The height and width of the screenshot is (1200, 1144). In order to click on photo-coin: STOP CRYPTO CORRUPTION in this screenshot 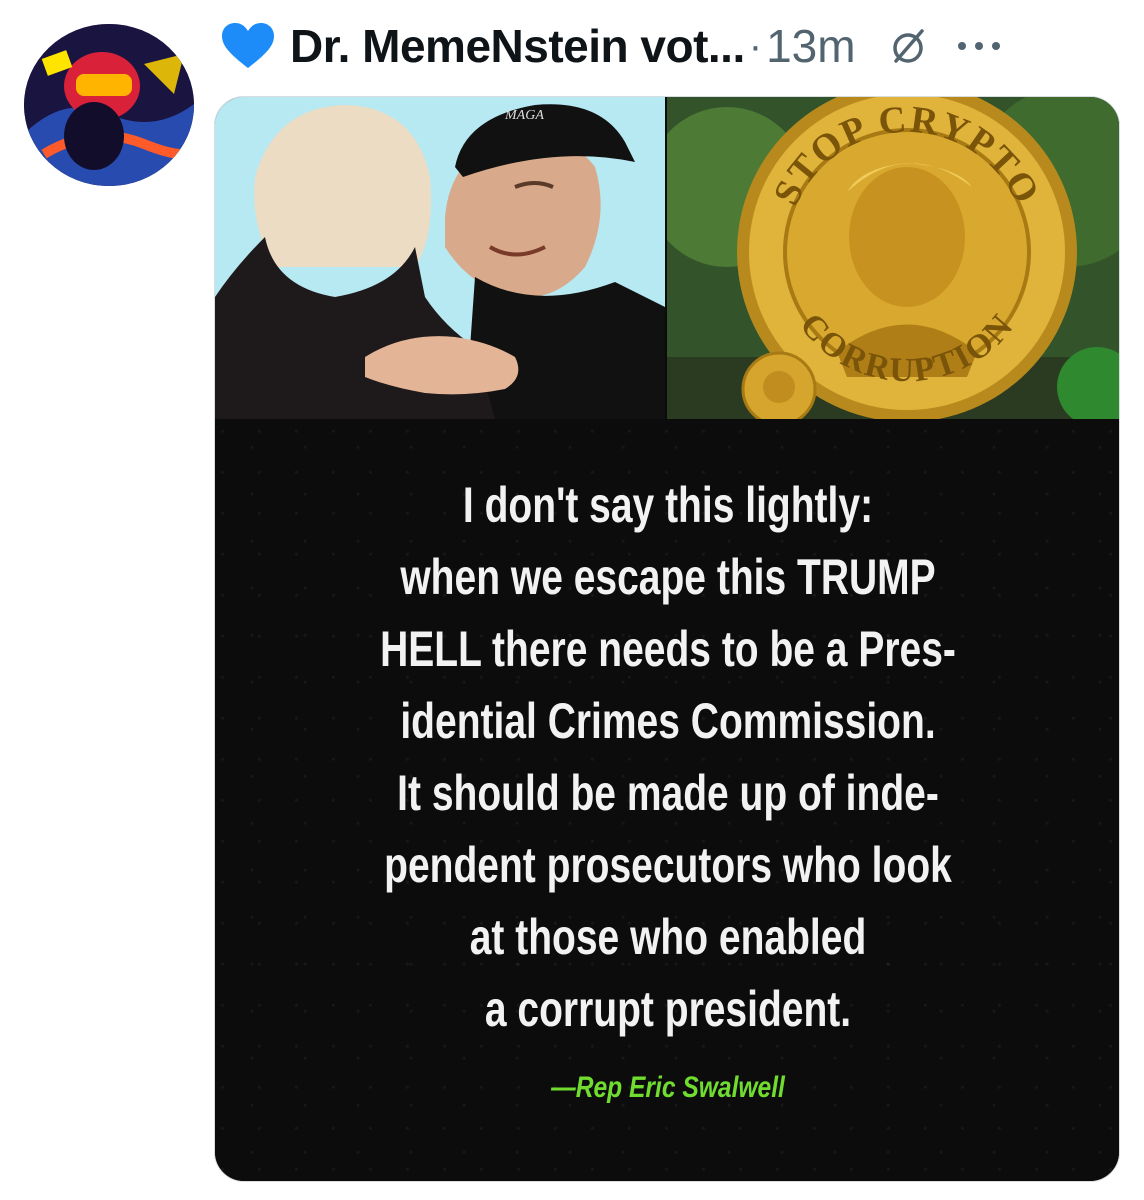, I will do `click(893, 258)`.